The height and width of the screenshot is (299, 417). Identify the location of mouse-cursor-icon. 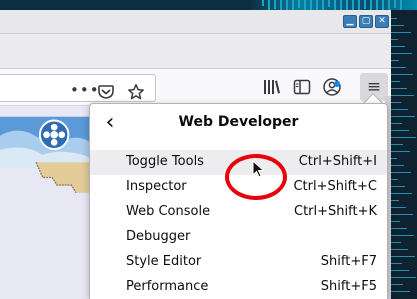
(258, 169).